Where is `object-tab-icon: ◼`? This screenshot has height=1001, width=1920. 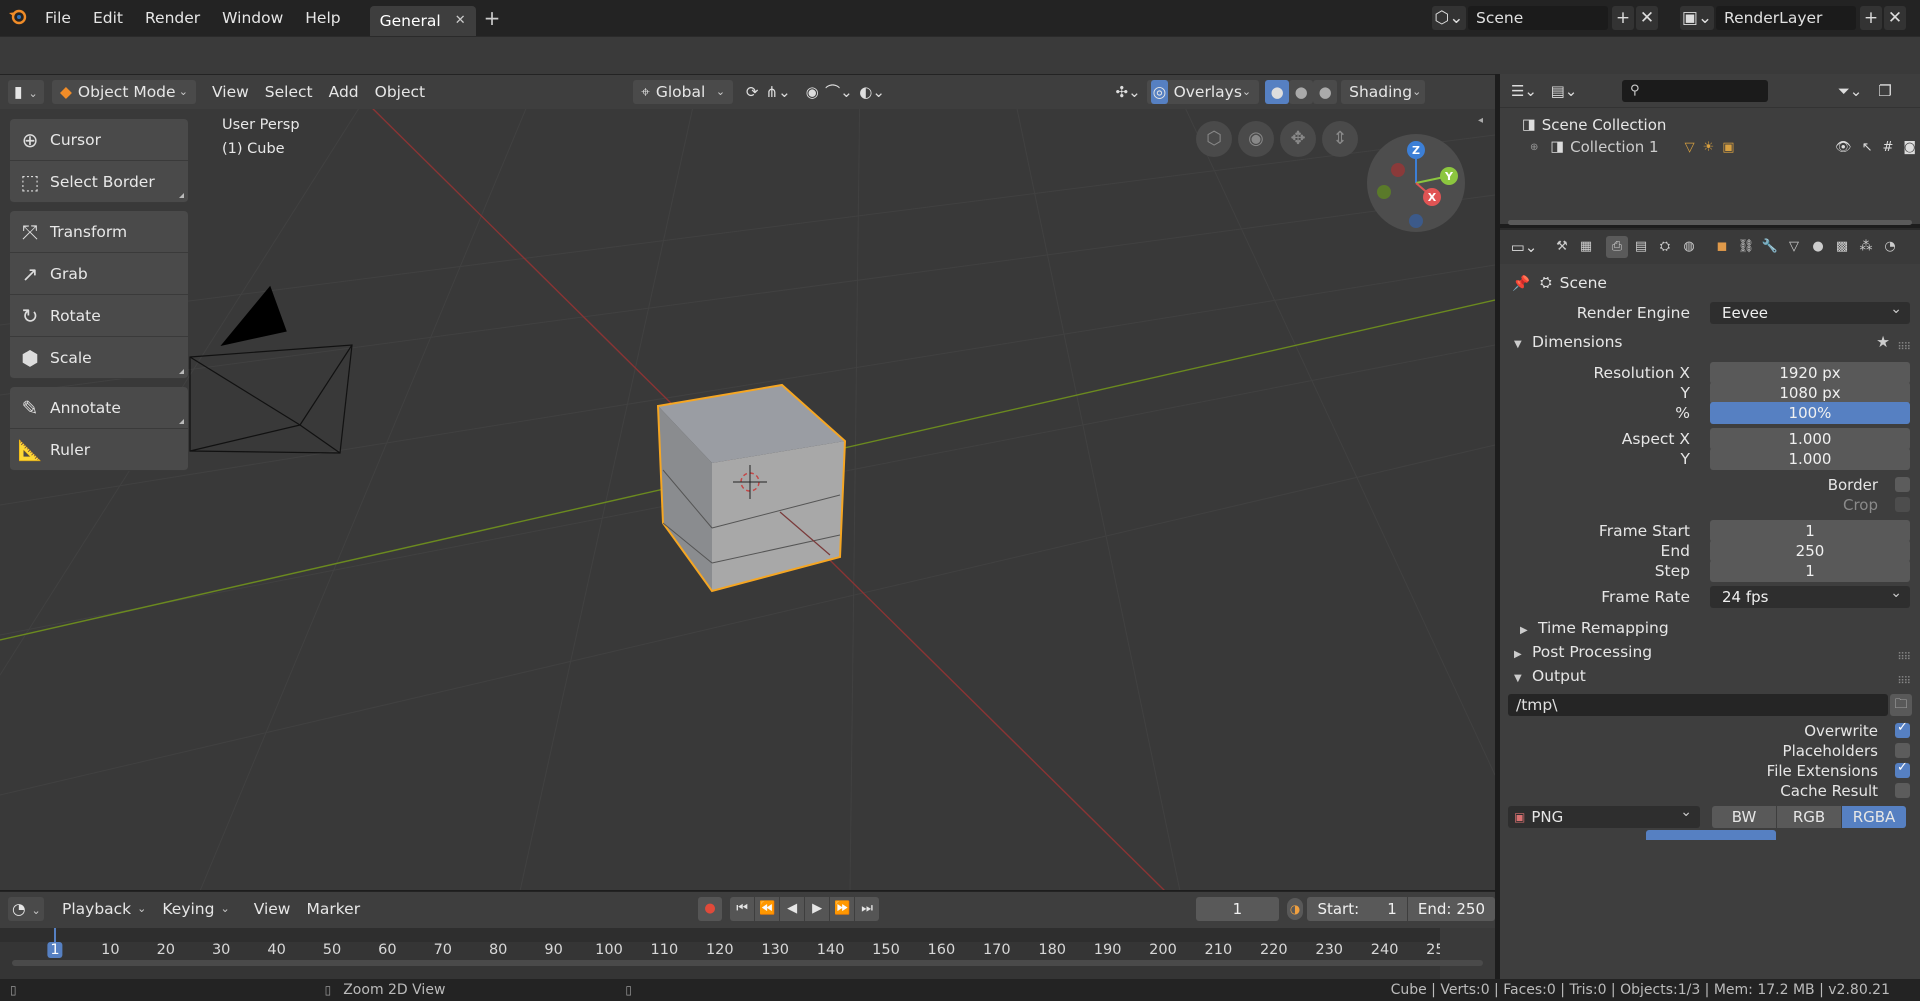
object-tab-icon: ◼ is located at coordinates (1722, 247).